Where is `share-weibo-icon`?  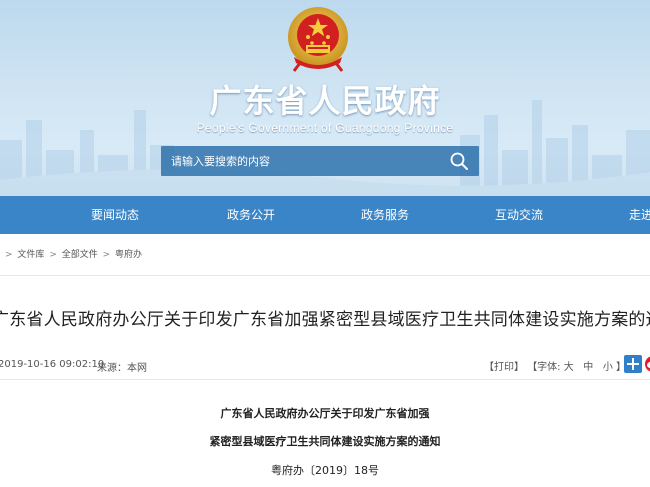 share-weibo-icon is located at coordinates (647, 364).